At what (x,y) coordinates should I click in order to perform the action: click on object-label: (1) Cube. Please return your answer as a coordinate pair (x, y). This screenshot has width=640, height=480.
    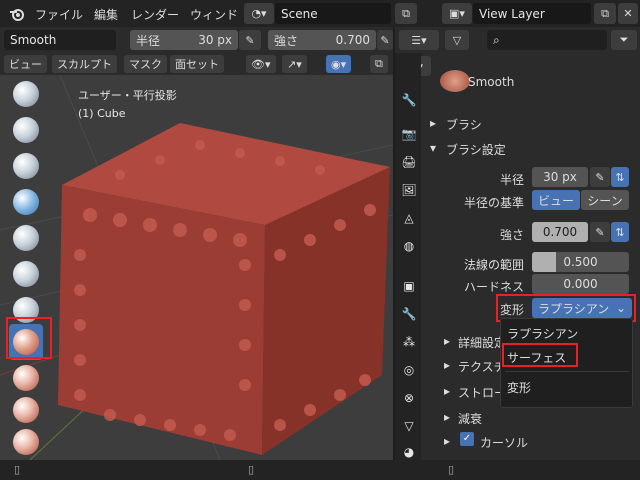
    Looking at the image, I should click on (102, 113).